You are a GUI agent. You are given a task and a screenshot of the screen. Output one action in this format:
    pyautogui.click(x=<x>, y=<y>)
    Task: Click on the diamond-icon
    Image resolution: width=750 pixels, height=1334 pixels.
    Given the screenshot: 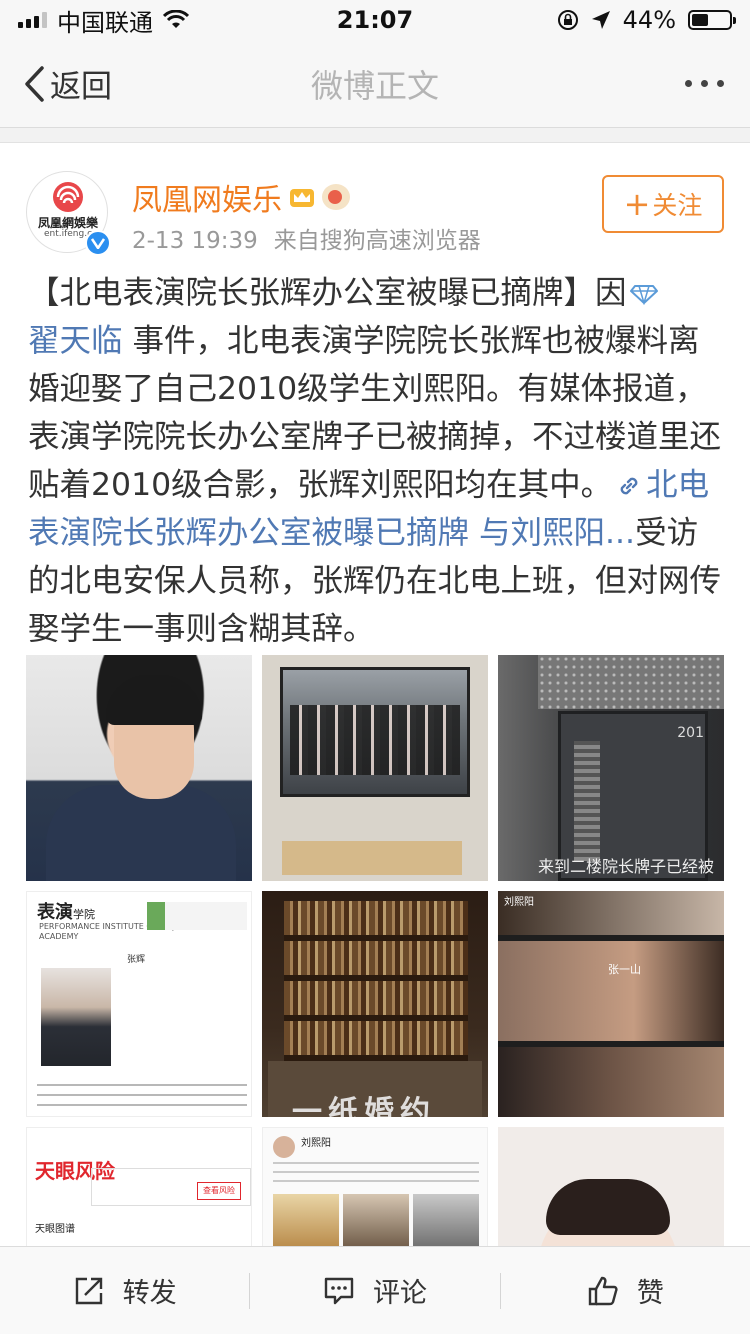 What is the action you would take?
    pyautogui.click(x=643, y=295)
    